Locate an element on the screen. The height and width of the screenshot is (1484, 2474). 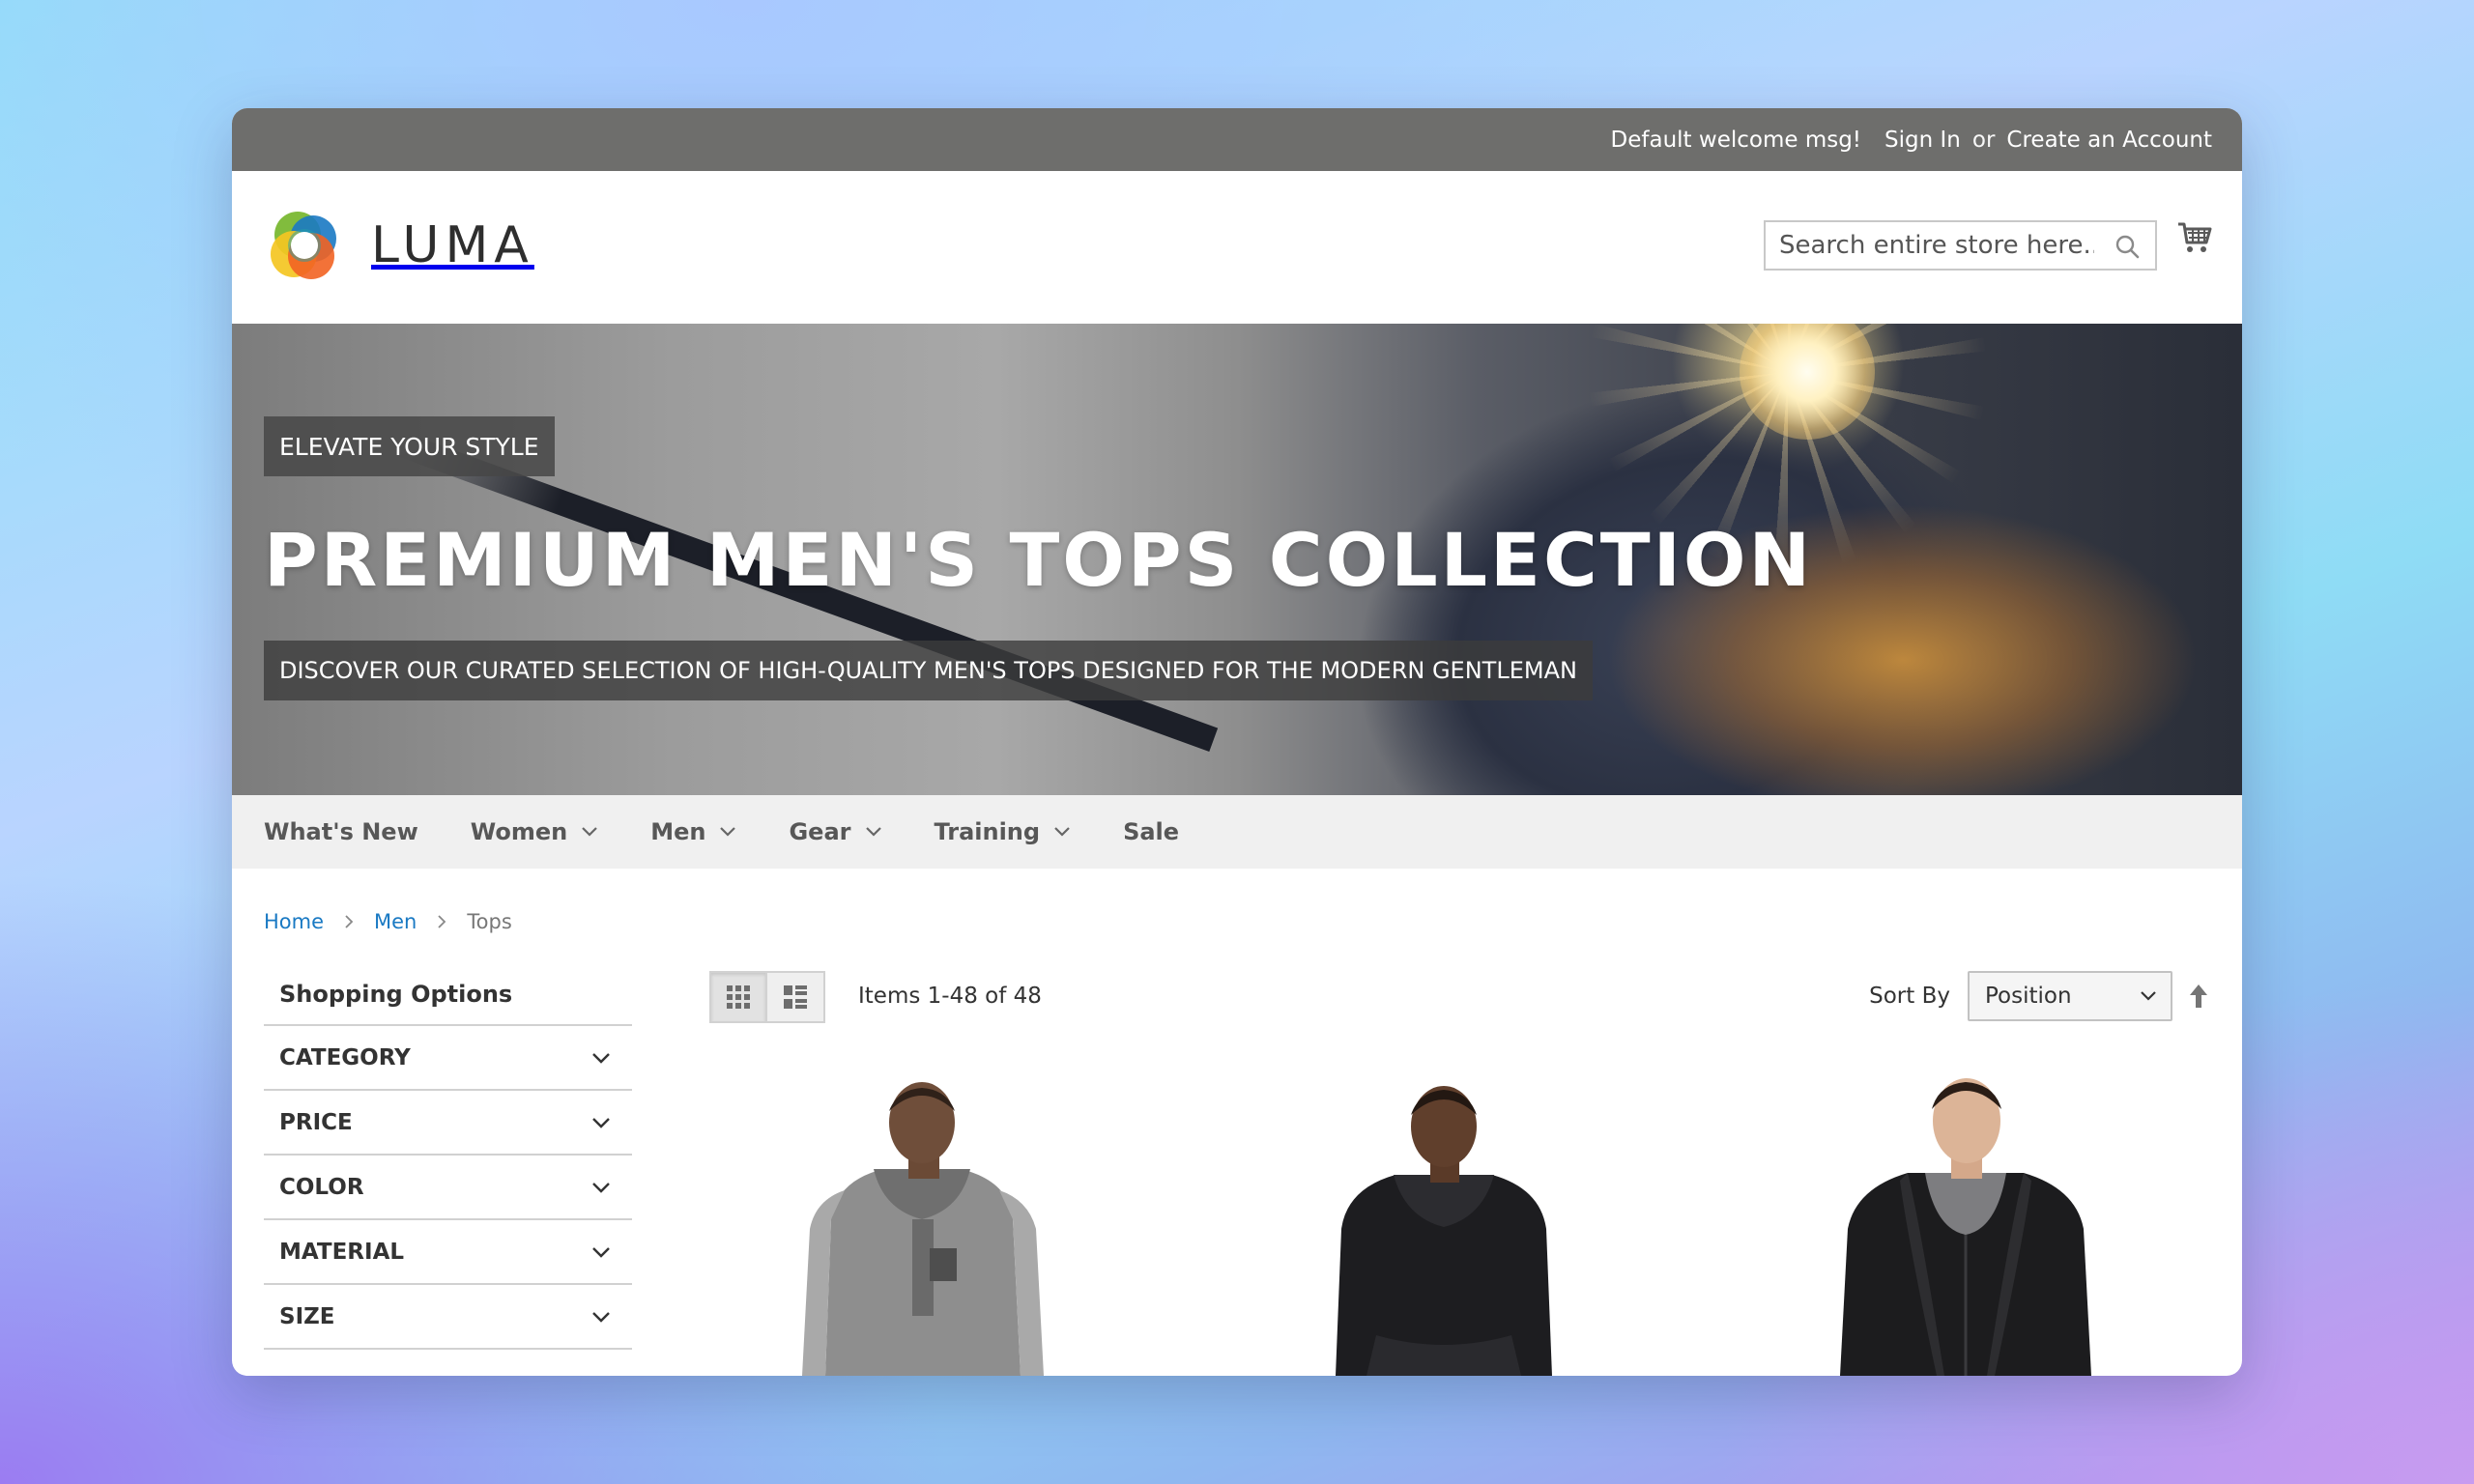
nav-item-label: Training is located at coordinates (988, 832).